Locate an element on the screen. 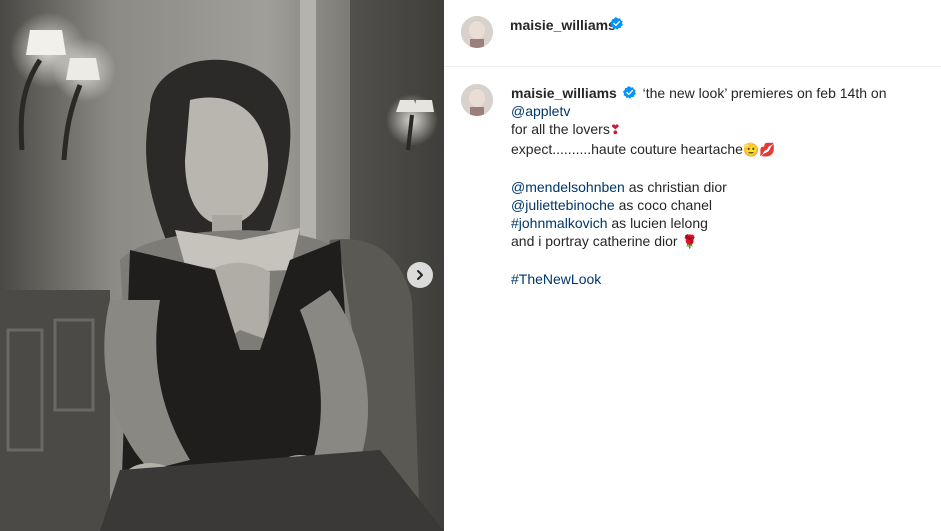 This screenshot has height=531, width=941. header-username: maisie_williams is located at coordinates (563, 25).